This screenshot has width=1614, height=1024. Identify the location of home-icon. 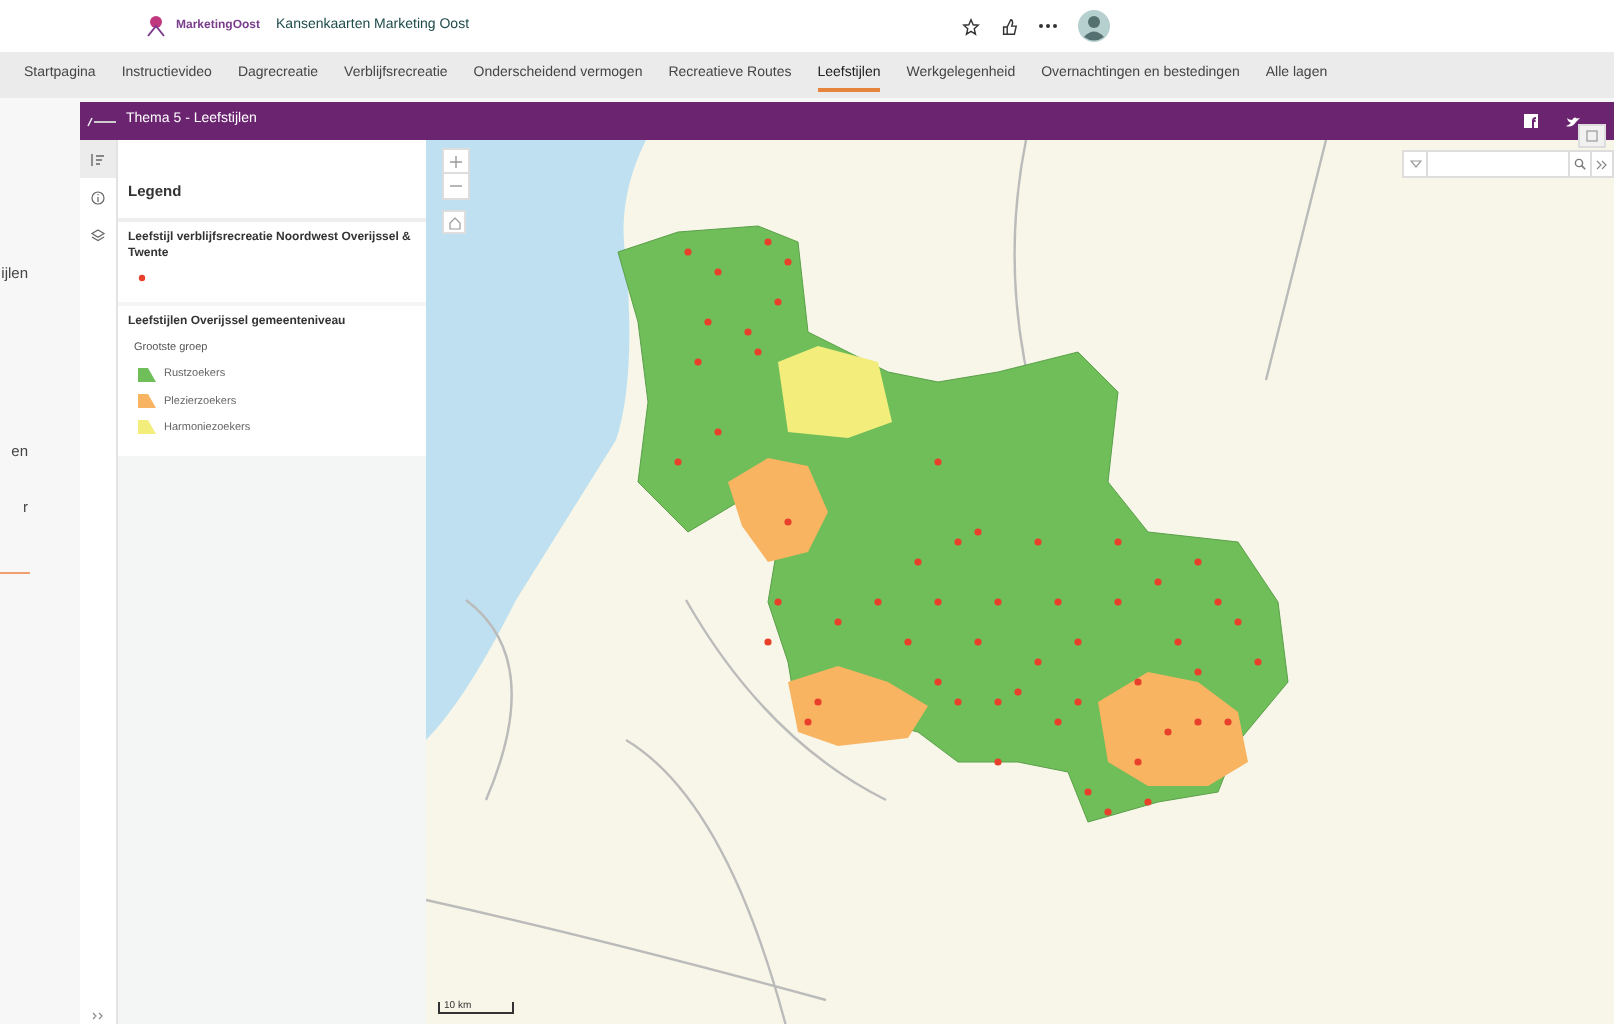
(454, 222).